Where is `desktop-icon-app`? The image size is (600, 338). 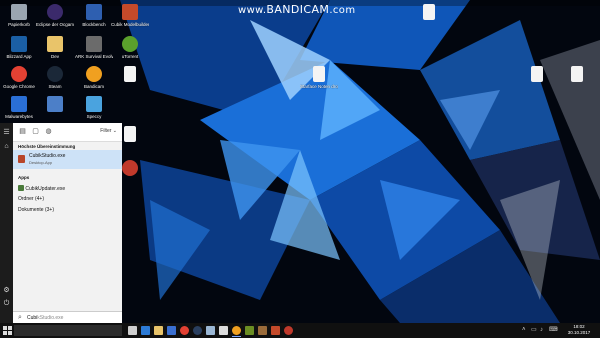 desktop-icon-app is located at coordinates (55, 105).